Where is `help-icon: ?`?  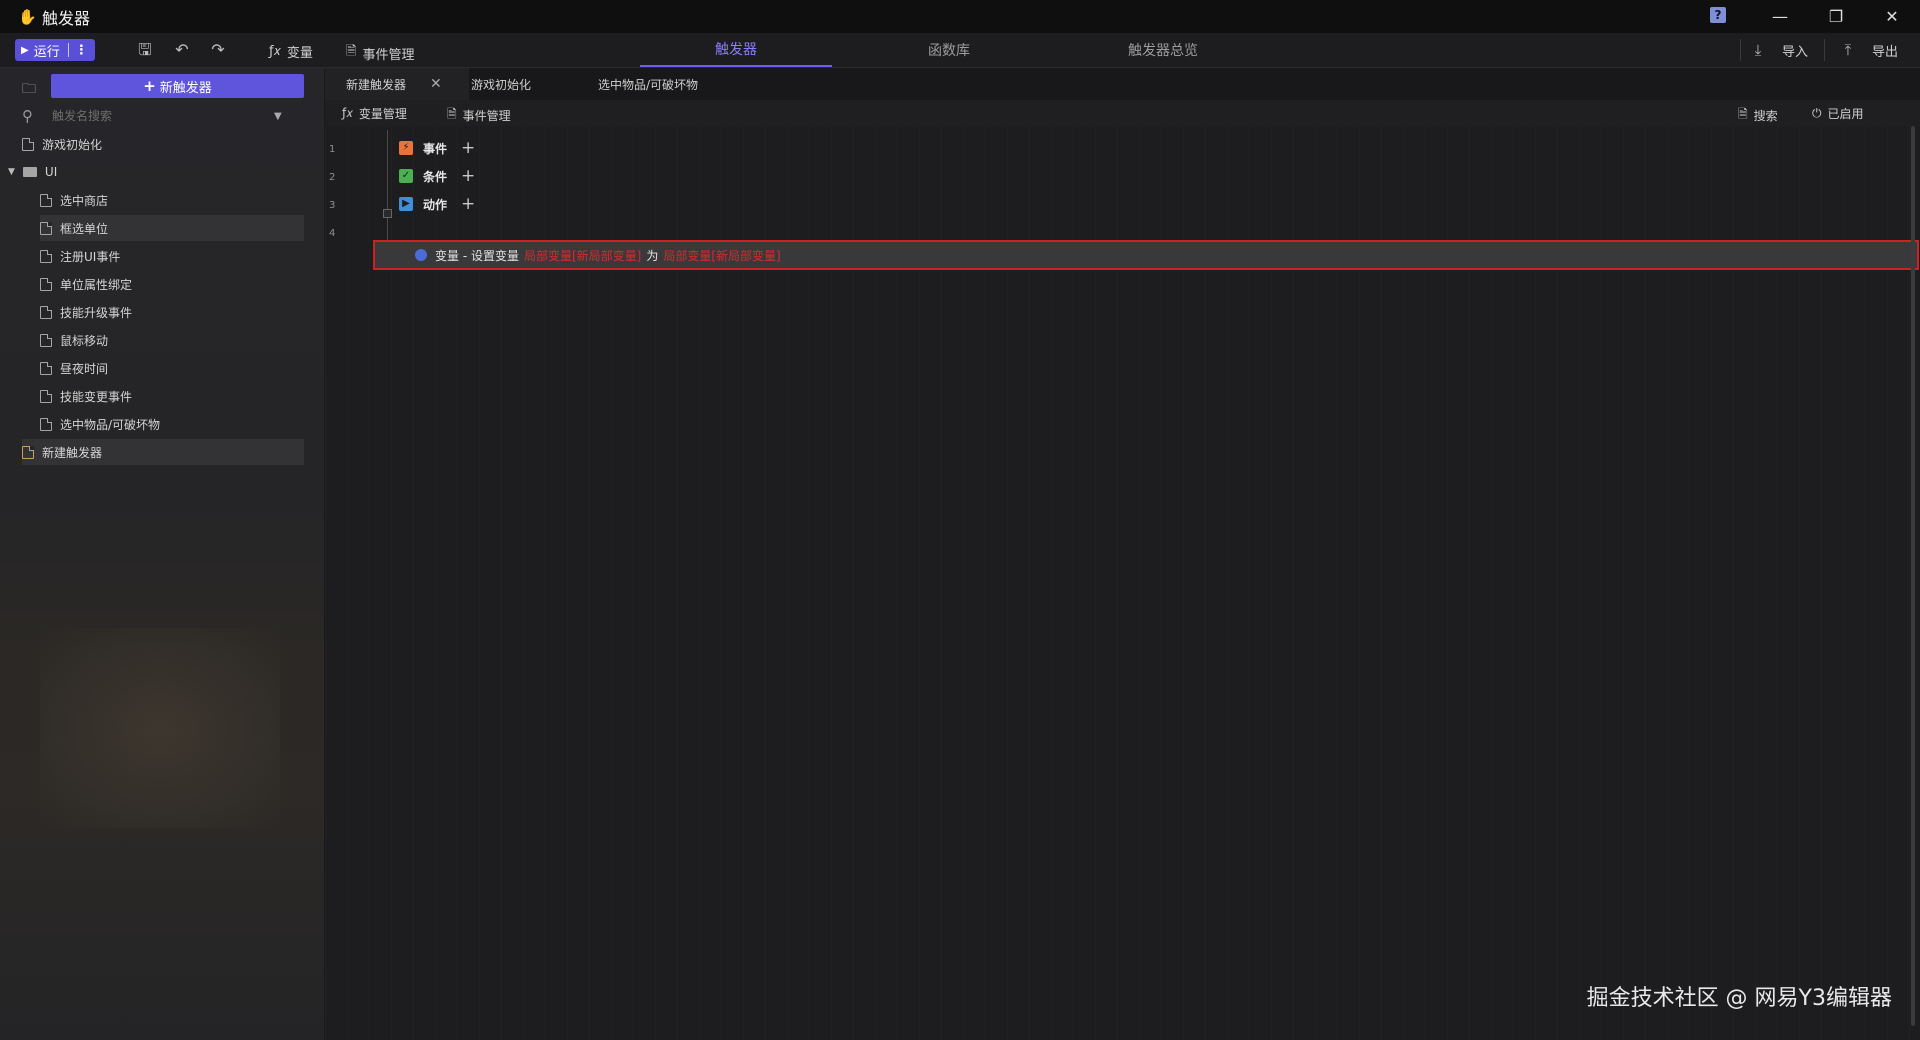 help-icon: ? is located at coordinates (1718, 15).